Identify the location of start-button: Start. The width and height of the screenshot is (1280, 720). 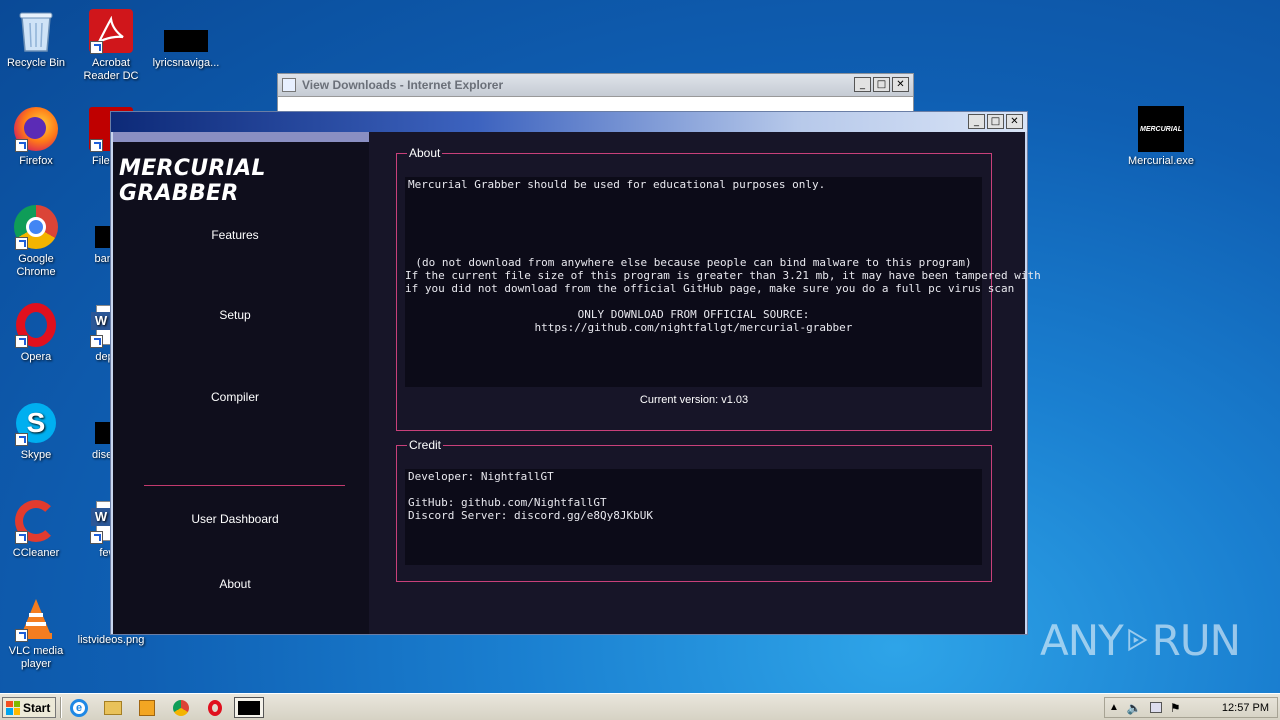
(29, 707).